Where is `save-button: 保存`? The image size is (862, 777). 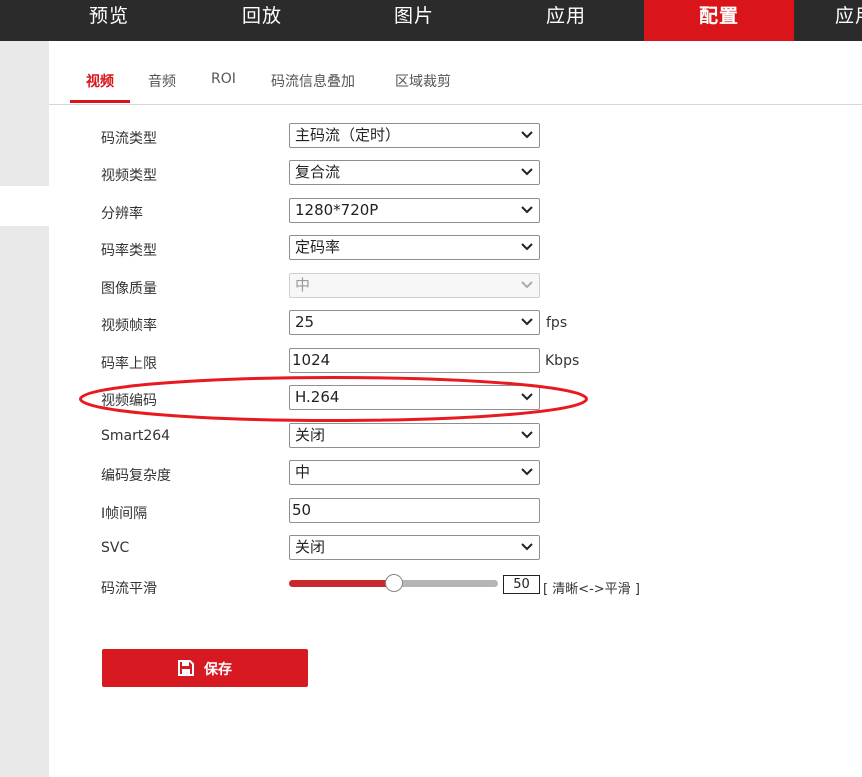
save-button: 保存 is located at coordinates (205, 668).